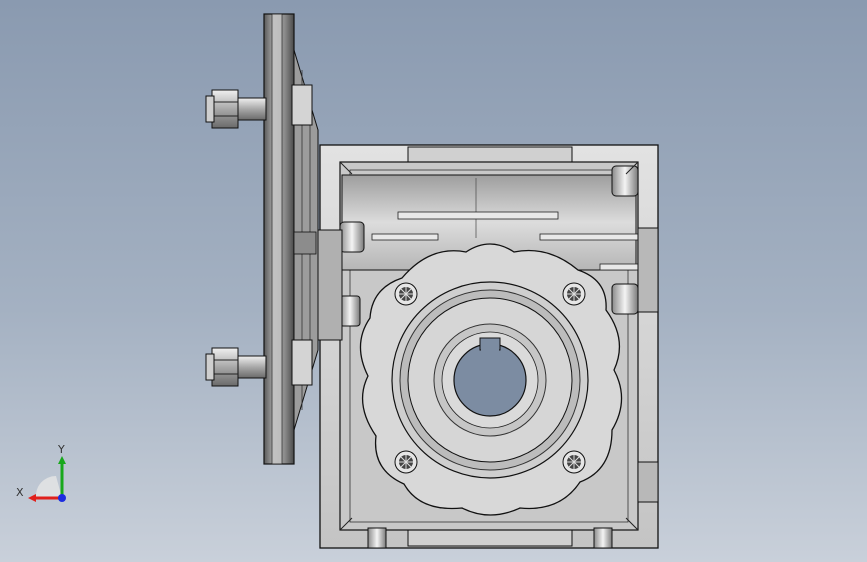 The image size is (867, 562). I want to click on cover-screw-bottom-right, so click(574, 462).